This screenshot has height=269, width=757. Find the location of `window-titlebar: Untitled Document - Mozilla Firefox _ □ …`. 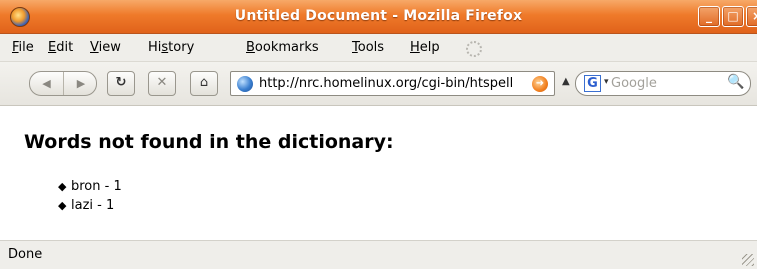

window-titlebar: Untitled Document - Mozilla Firefox _ □ … is located at coordinates (378, 17).